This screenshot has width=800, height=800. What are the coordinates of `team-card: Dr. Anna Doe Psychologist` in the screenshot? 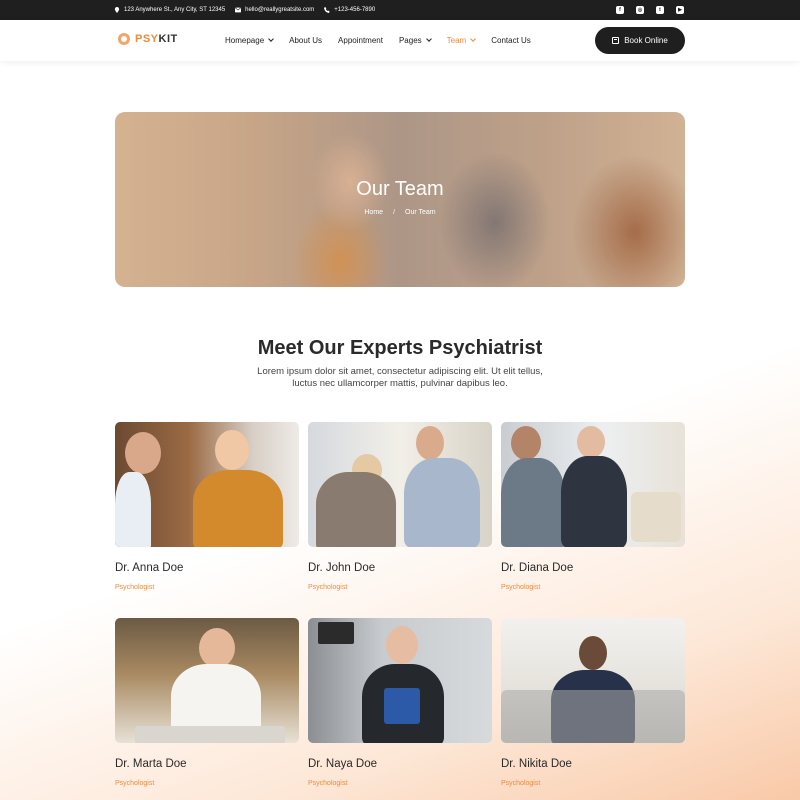 It's located at (207, 506).